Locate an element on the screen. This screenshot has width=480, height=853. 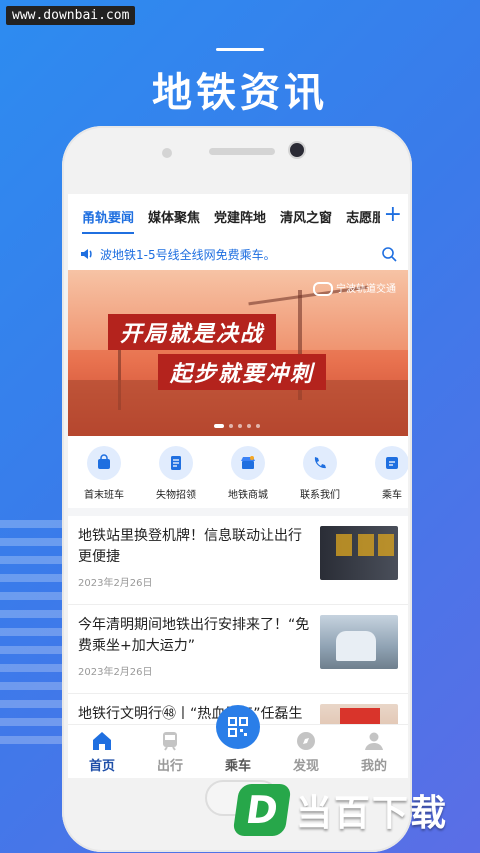
search-icon is located at coordinates (389, 254).